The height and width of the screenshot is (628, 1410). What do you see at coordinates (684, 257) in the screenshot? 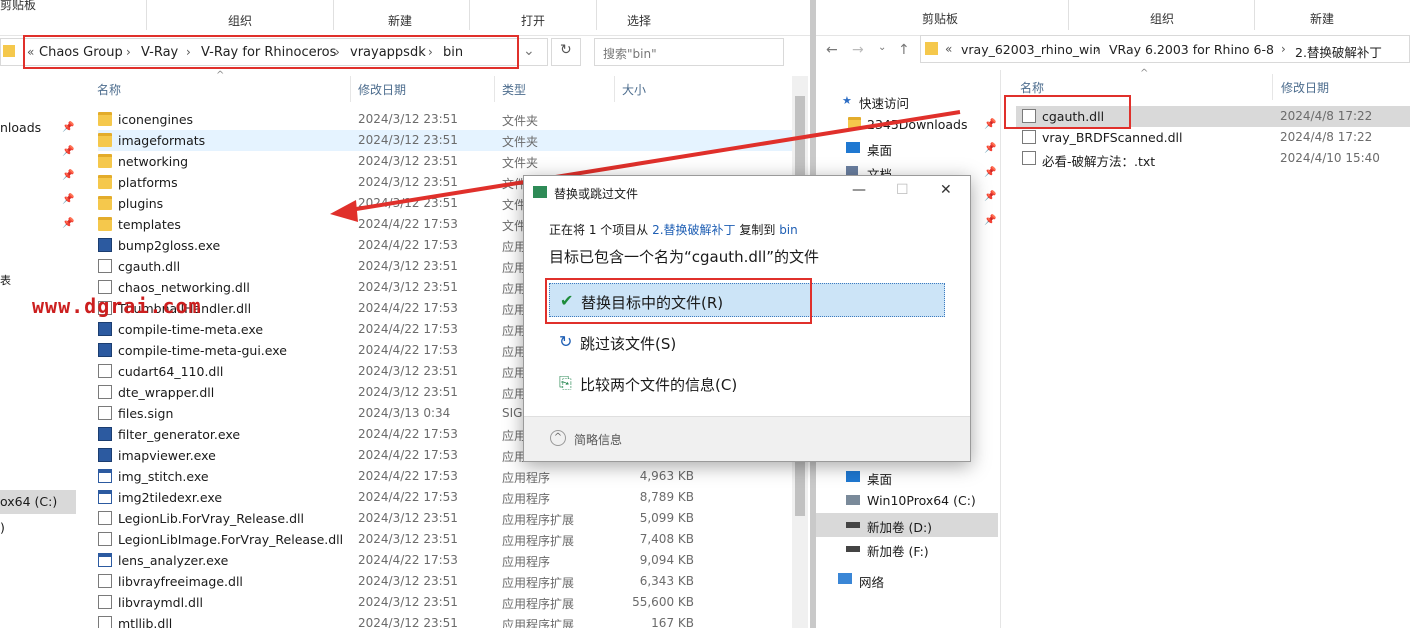
I see `dialog-heading: 目标已包含一个名为“cgauth.dll”的文件` at bounding box center [684, 257].